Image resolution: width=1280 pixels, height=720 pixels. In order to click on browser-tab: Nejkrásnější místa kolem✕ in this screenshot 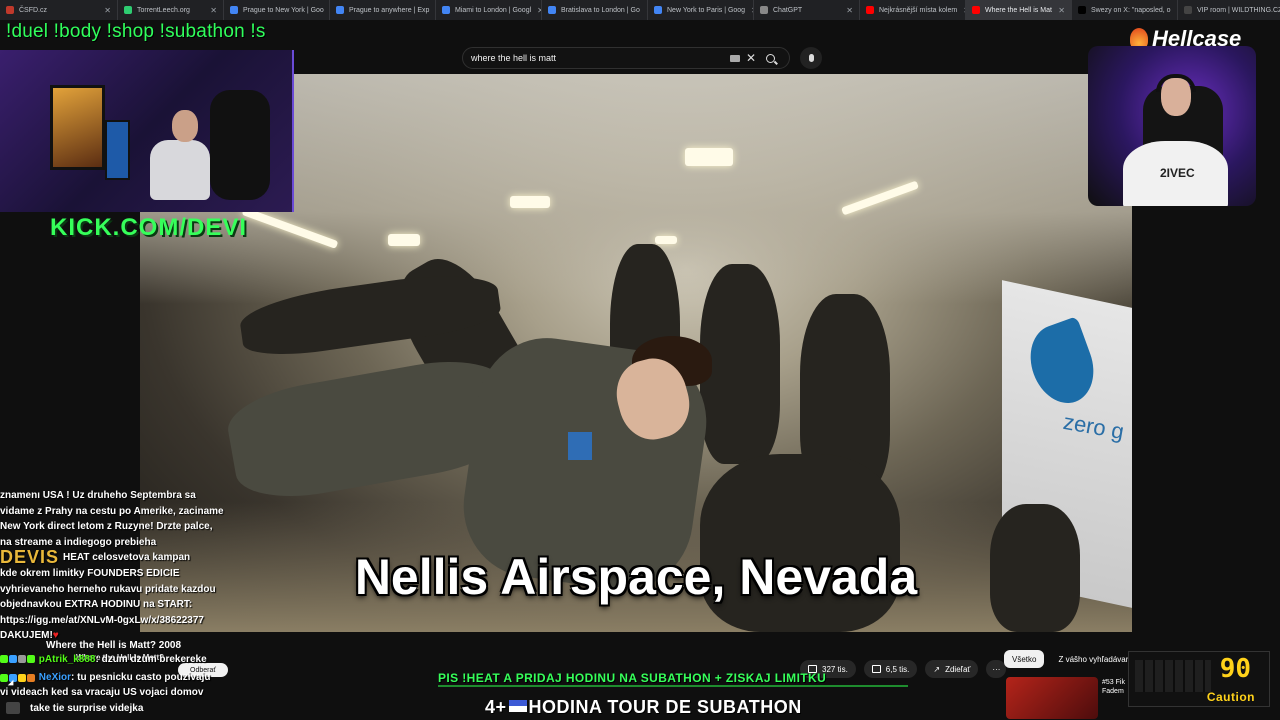, I will do `click(913, 10)`.